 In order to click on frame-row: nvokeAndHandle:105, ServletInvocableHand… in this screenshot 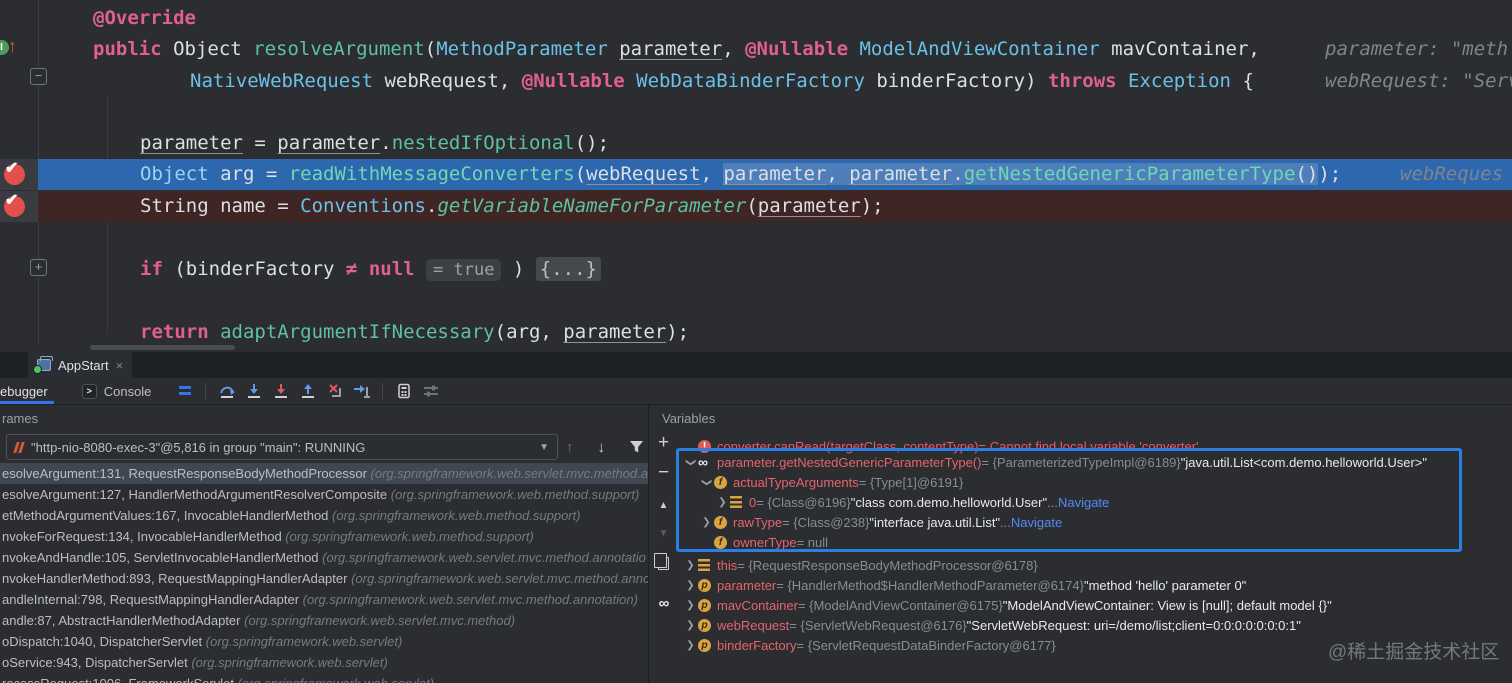, I will do `click(324, 557)`.